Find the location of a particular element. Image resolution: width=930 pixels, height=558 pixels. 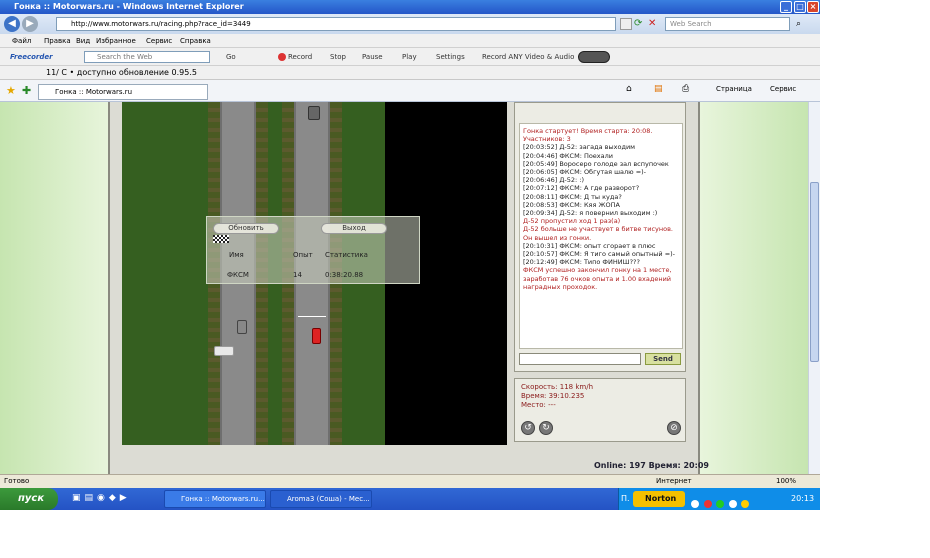

time-value: Время: 39:10.235 is located at coordinates (553, 396).